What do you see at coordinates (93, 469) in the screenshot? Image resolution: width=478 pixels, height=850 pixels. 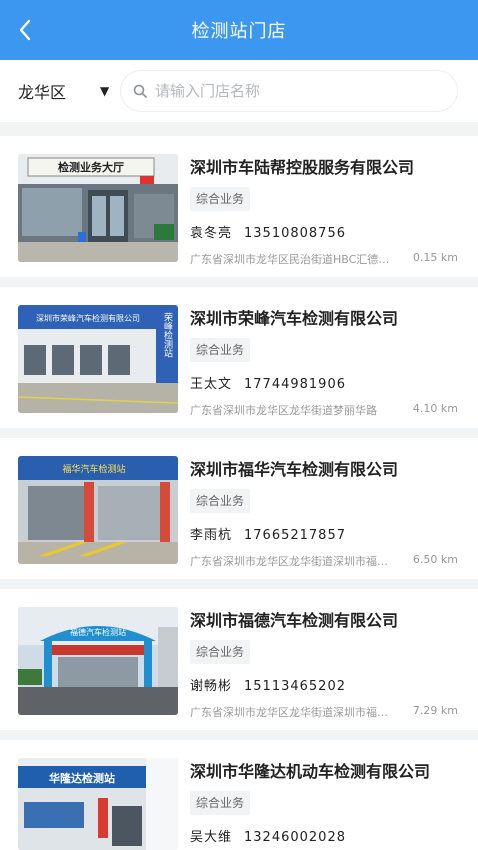 I see `photo-sign-text: 福华汽车检测站` at bounding box center [93, 469].